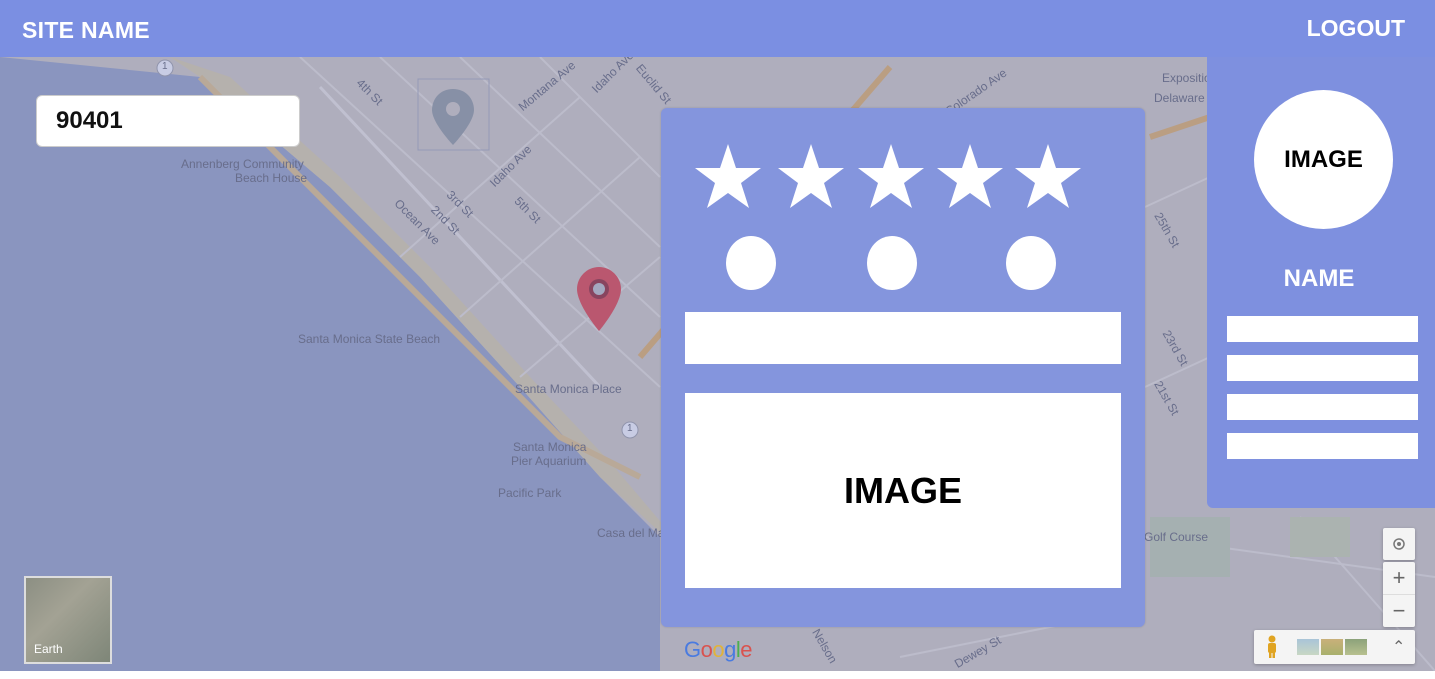 The width and height of the screenshot is (1435, 679). What do you see at coordinates (903, 490) in the screenshot?
I see `review-image-placeholder: IMAGE` at bounding box center [903, 490].